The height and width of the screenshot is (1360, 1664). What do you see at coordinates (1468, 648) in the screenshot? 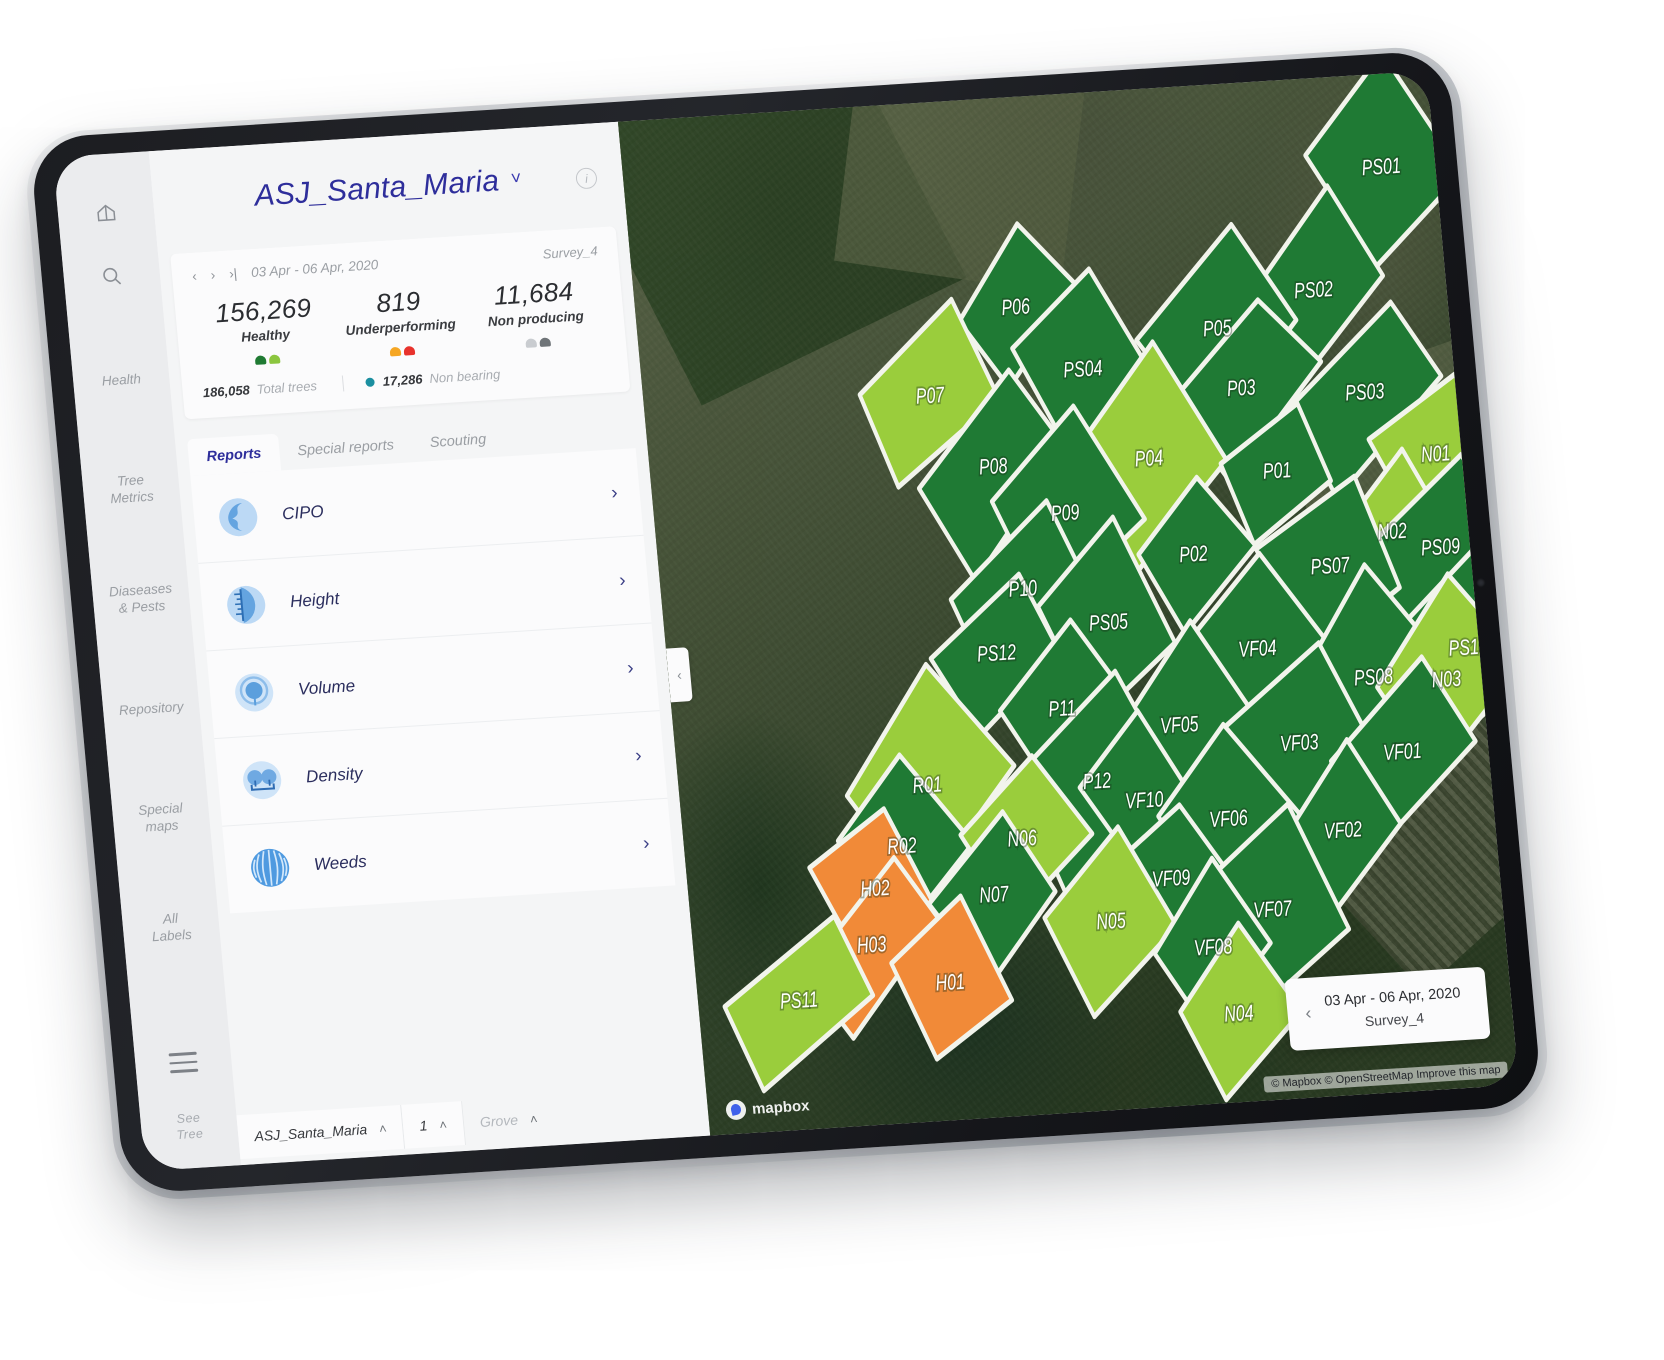
I see `parcel-label: PS10` at bounding box center [1468, 648].